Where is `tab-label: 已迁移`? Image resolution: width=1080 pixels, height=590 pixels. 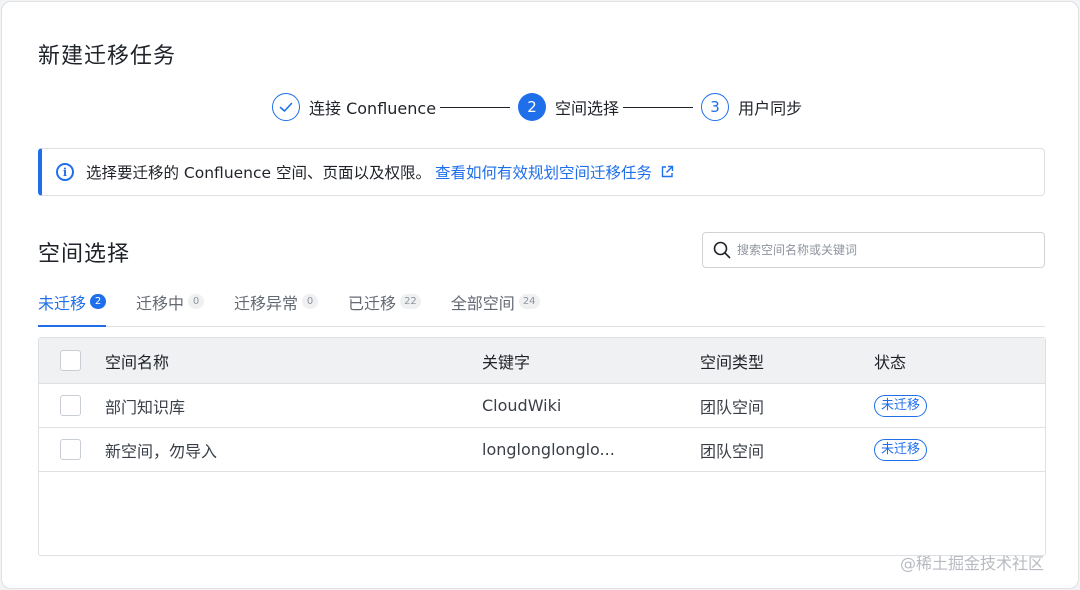 tab-label: 已迁移 is located at coordinates (372, 303).